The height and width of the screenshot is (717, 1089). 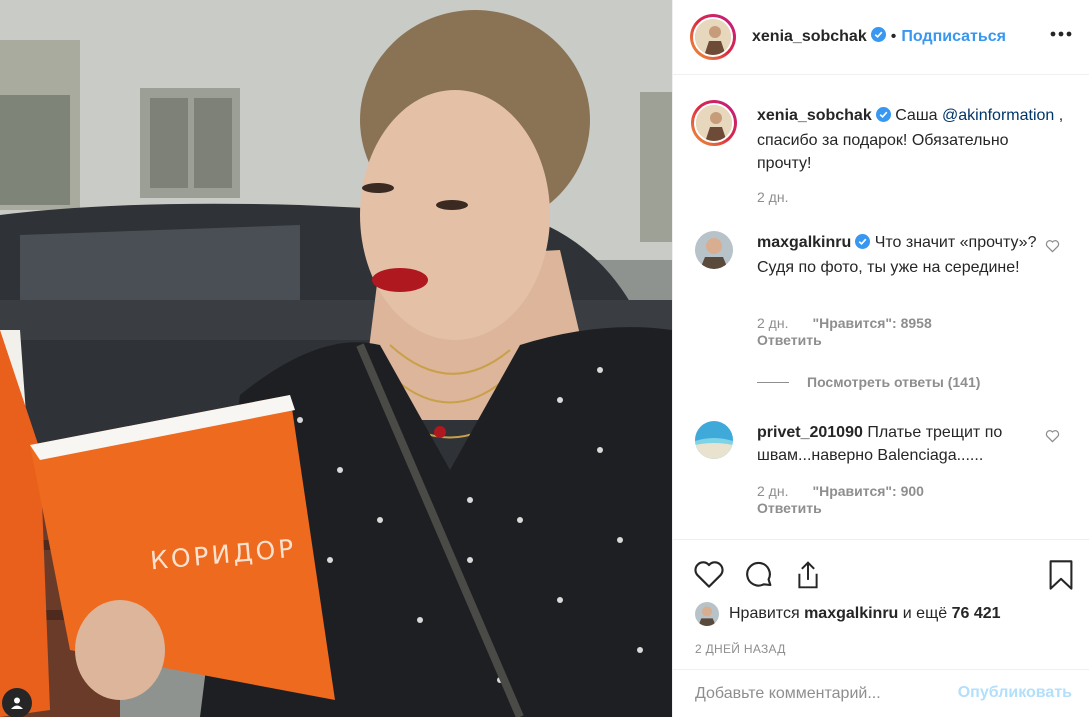 I want to click on author-username: xenia_sobchak, so click(x=809, y=37).